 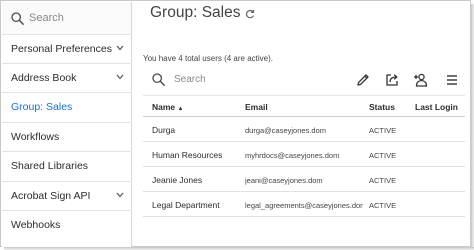 What do you see at coordinates (382, 107) in the screenshot?
I see `column-header-status: Status` at bounding box center [382, 107].